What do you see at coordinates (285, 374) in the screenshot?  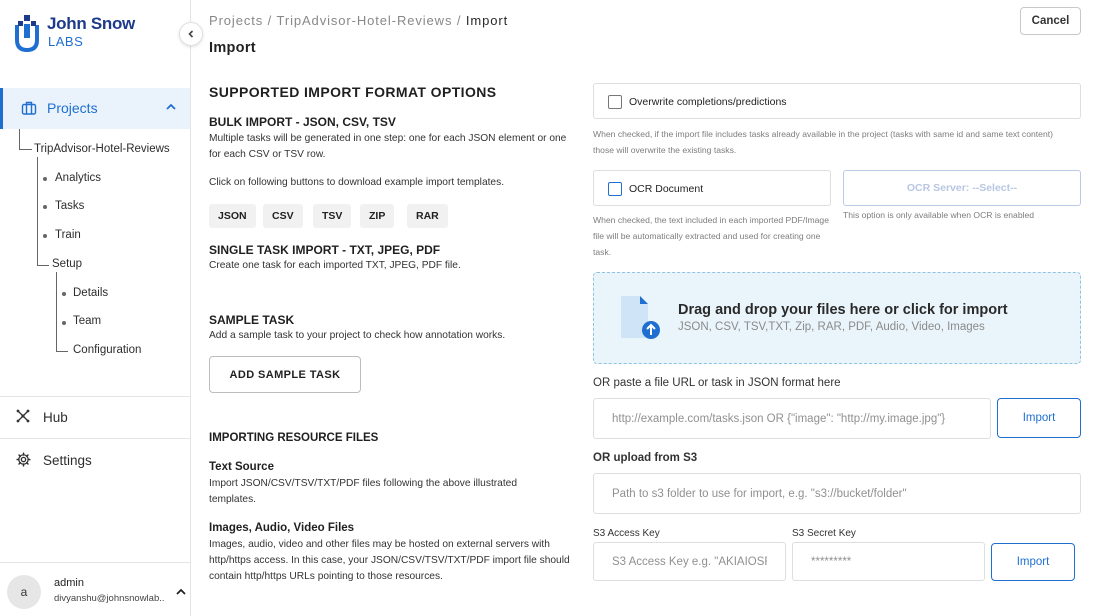 I see `add-sample-task-button: ADD SAMPLE TASK` at bounding box center [285, 374].